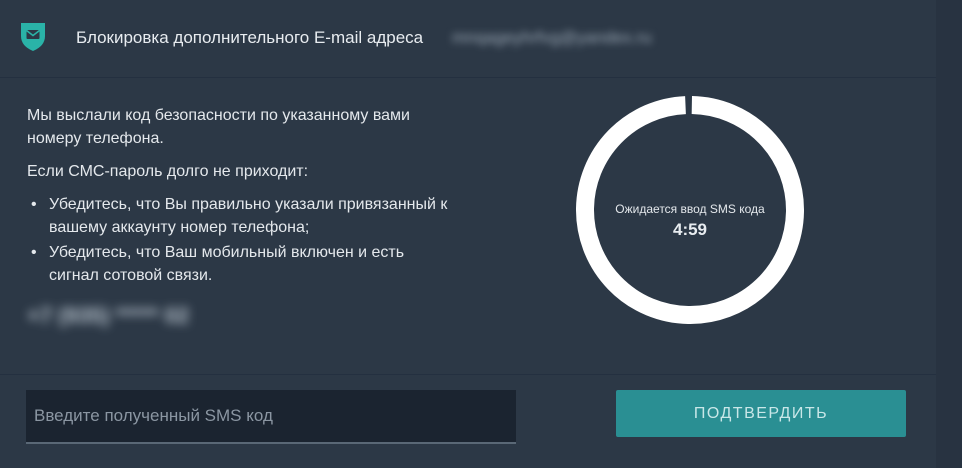  Describe the element at coordinates (271, 417) in the screenshot. I see `sms-code-input` at that location.